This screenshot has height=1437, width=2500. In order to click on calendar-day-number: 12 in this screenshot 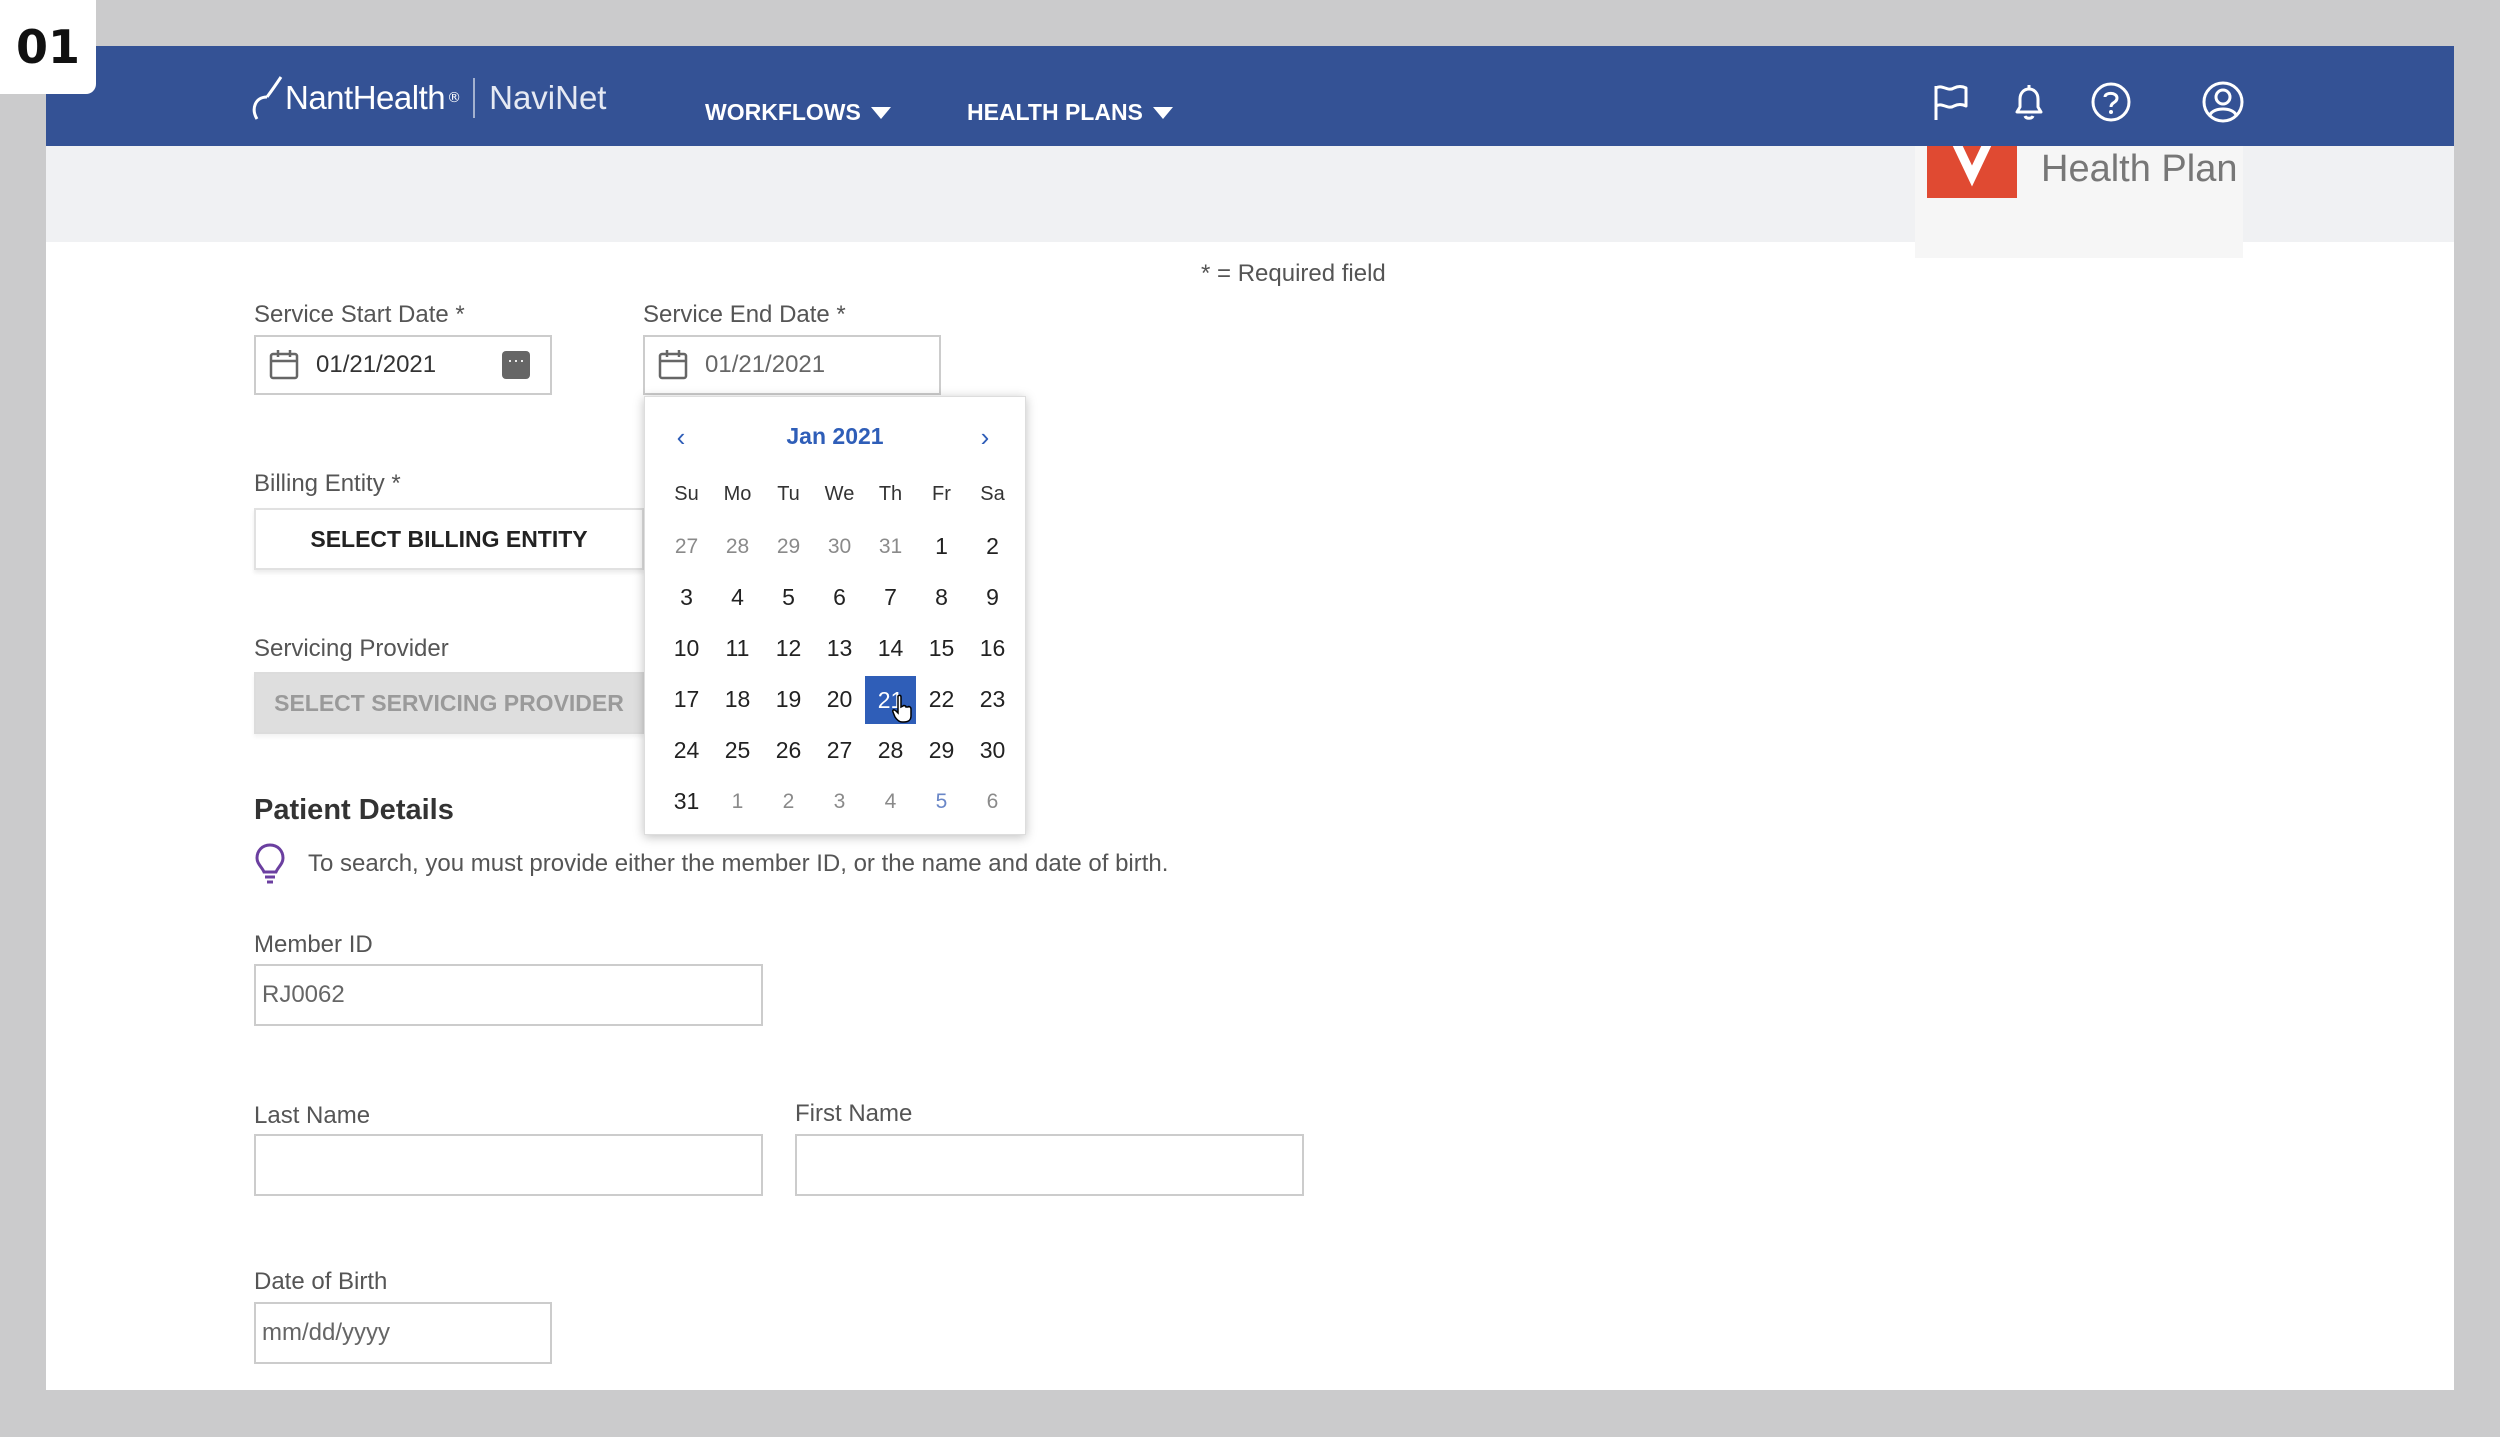, I will do `click(788, 648)`.